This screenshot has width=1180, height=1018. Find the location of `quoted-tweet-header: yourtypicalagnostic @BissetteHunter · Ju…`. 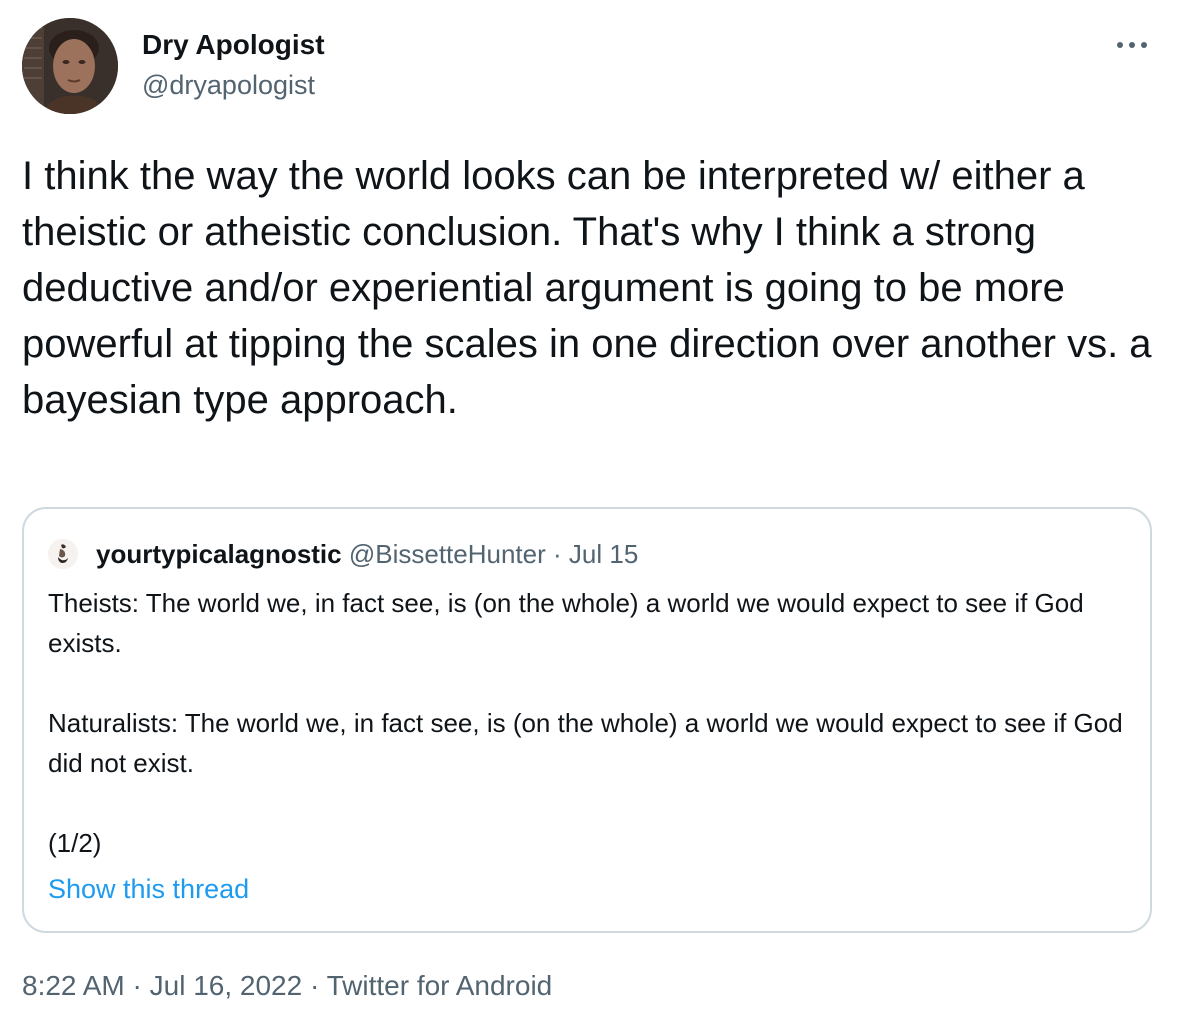

quoted-tweet-header: yourtypicalagnostic @BissetteHunter · Ju… is located at coordinates (367, 554).